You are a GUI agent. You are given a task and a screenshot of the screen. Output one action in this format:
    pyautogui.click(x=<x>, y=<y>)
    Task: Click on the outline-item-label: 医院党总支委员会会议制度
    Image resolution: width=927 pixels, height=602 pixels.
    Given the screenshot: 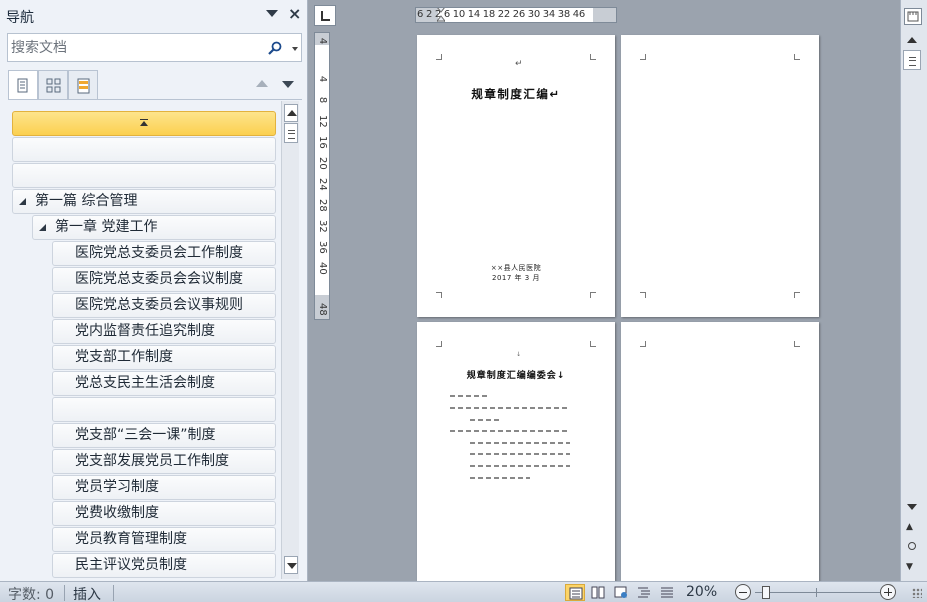 What is the action you would take?
    pyautogui.click(x=159, y=279)
    